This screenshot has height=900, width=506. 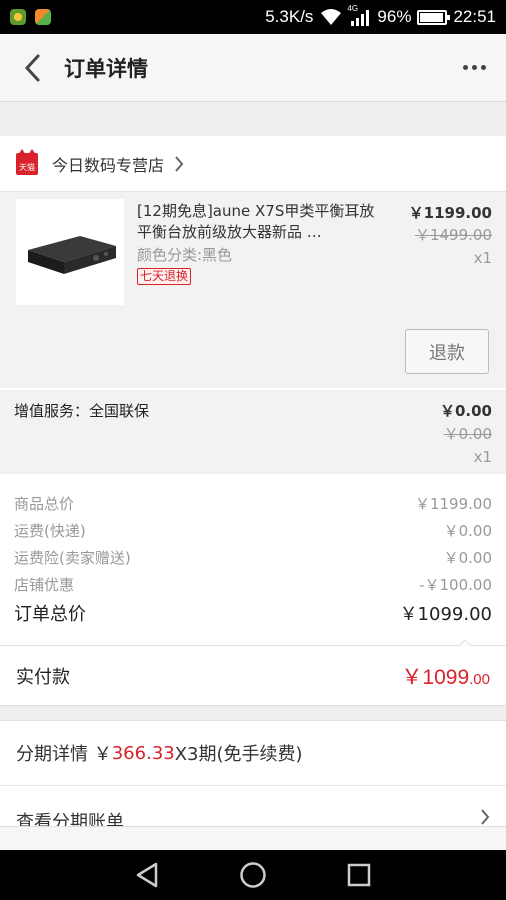 What do you see at coordinates (435, 677) in the screenshot?
I see `payment-amount-main: ￥1099` at bounding box center [435, 677].